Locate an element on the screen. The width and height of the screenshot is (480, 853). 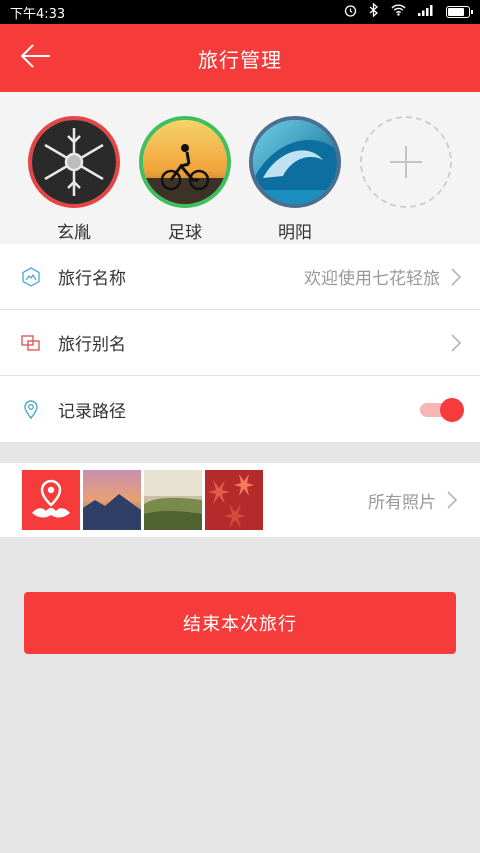
status-bar: 下午4:33 is located at coordinates (240, 12).